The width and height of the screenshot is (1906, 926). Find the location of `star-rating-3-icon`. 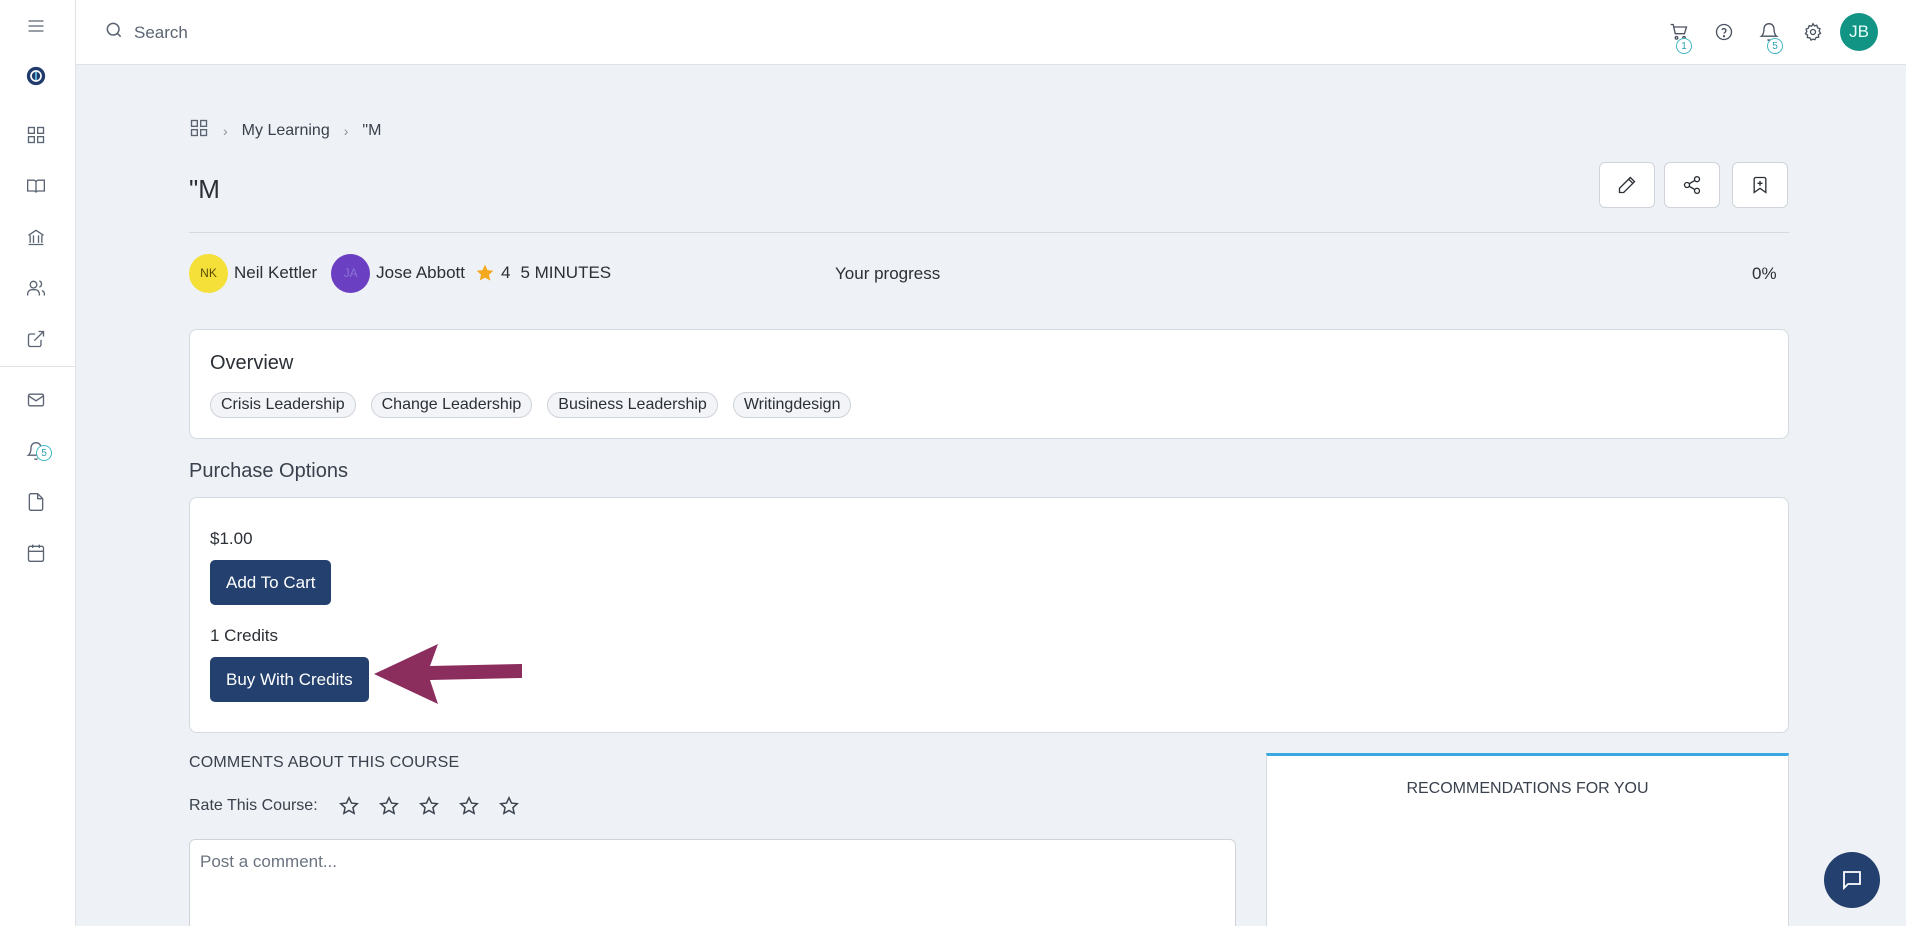

star-rating-3-icon is located at coordinates (430, 806).